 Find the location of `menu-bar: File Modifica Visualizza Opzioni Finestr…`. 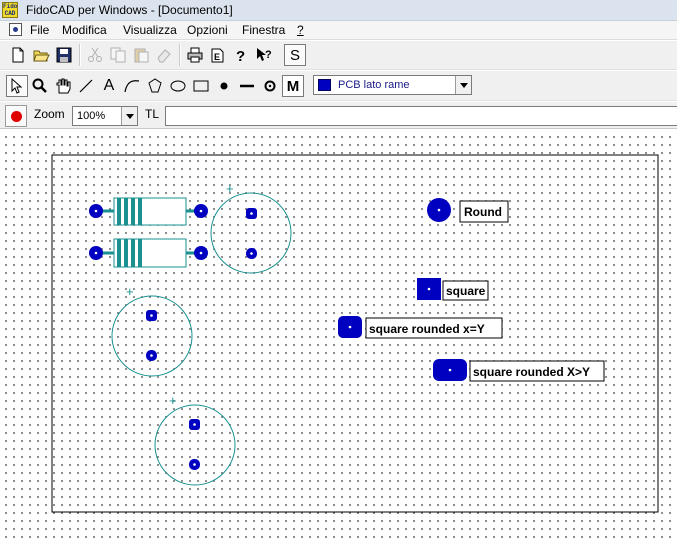

menu-bar: File Modifica Visualizza Opzioni Finestr… is located at coordinates (338, 30).